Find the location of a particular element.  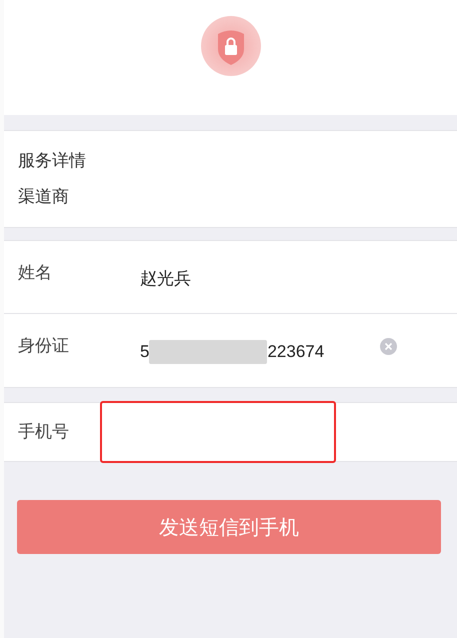

shield-lock-icon is located at coordinates (231, 46).